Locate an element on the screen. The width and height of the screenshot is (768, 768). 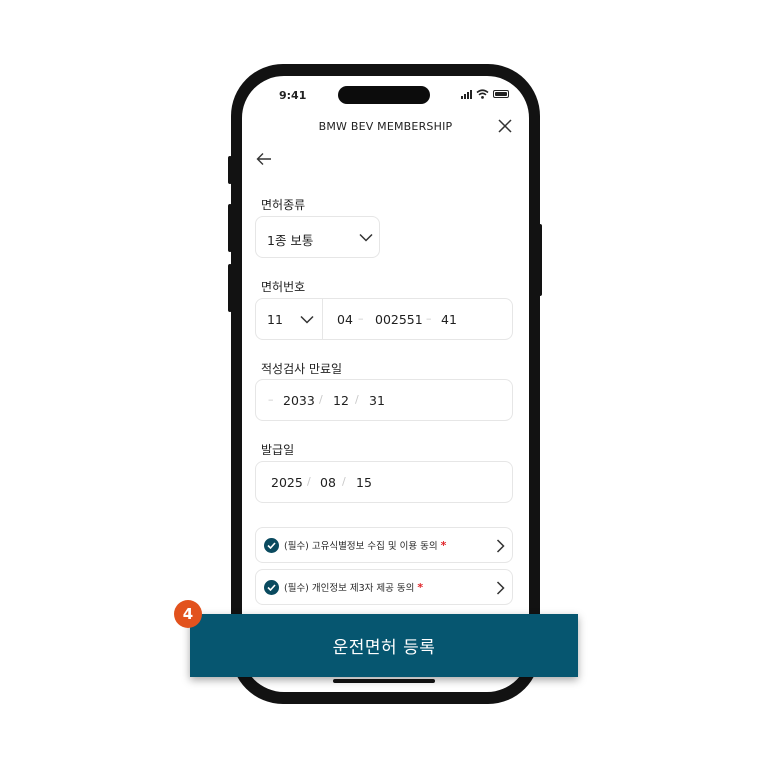
agreement-text: (필수) 고유식별정보 수집 및 이용 동의 * is located at coordinates (365, 545).